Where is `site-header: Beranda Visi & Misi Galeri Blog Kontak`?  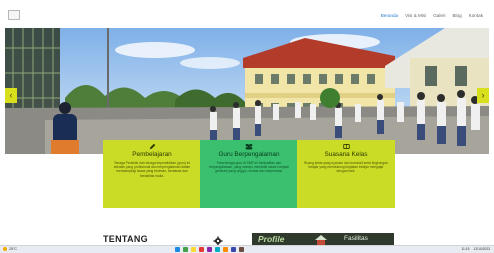 site-header: Beranda Visi & Misi Galeri Blog Kontak is located at coordinates (247, 17).